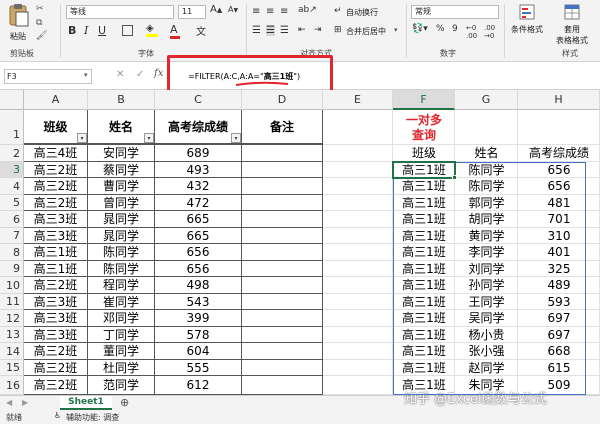  Describe the element at coordinates (559, 100) in the screenshot. I see `column-header-h: H` at that location.